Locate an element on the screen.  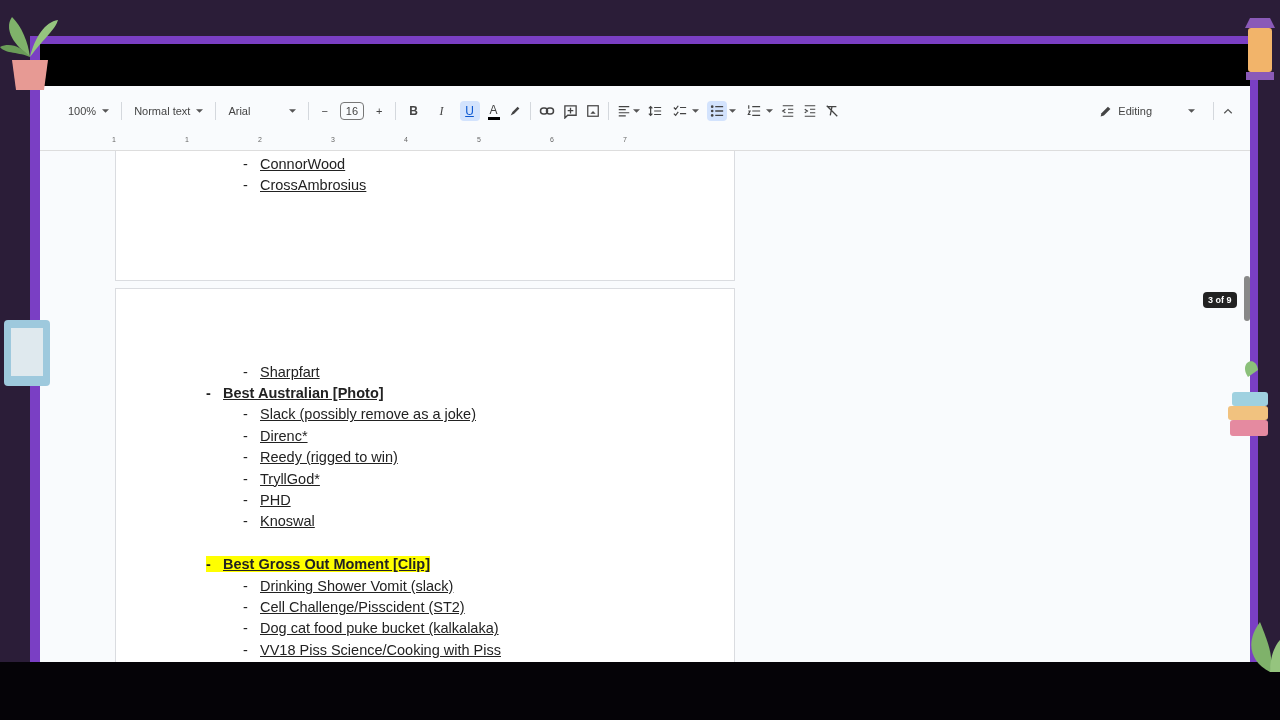
font-dropdown: Arial is located at coordinates (262, 111).